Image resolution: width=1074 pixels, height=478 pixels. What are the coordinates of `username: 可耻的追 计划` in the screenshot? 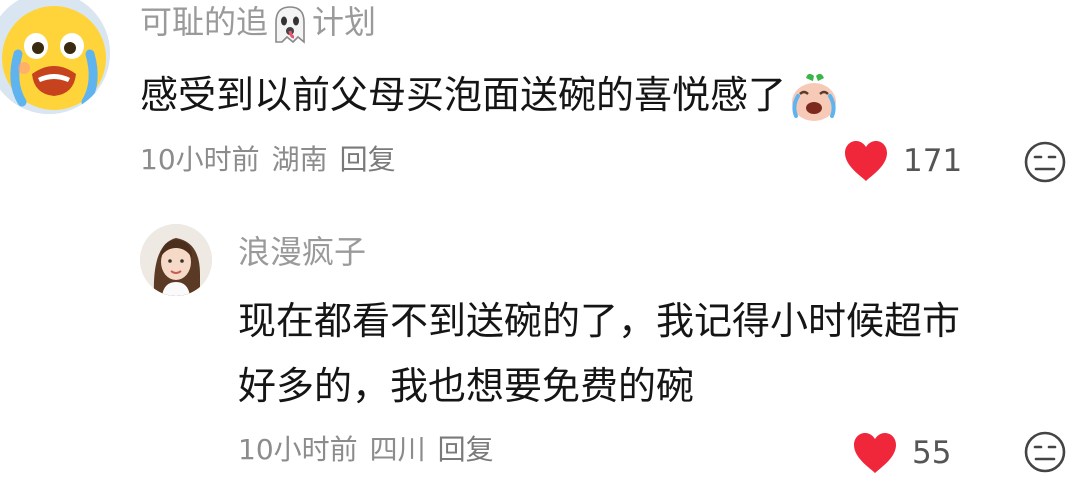 It's located at (258, 23).